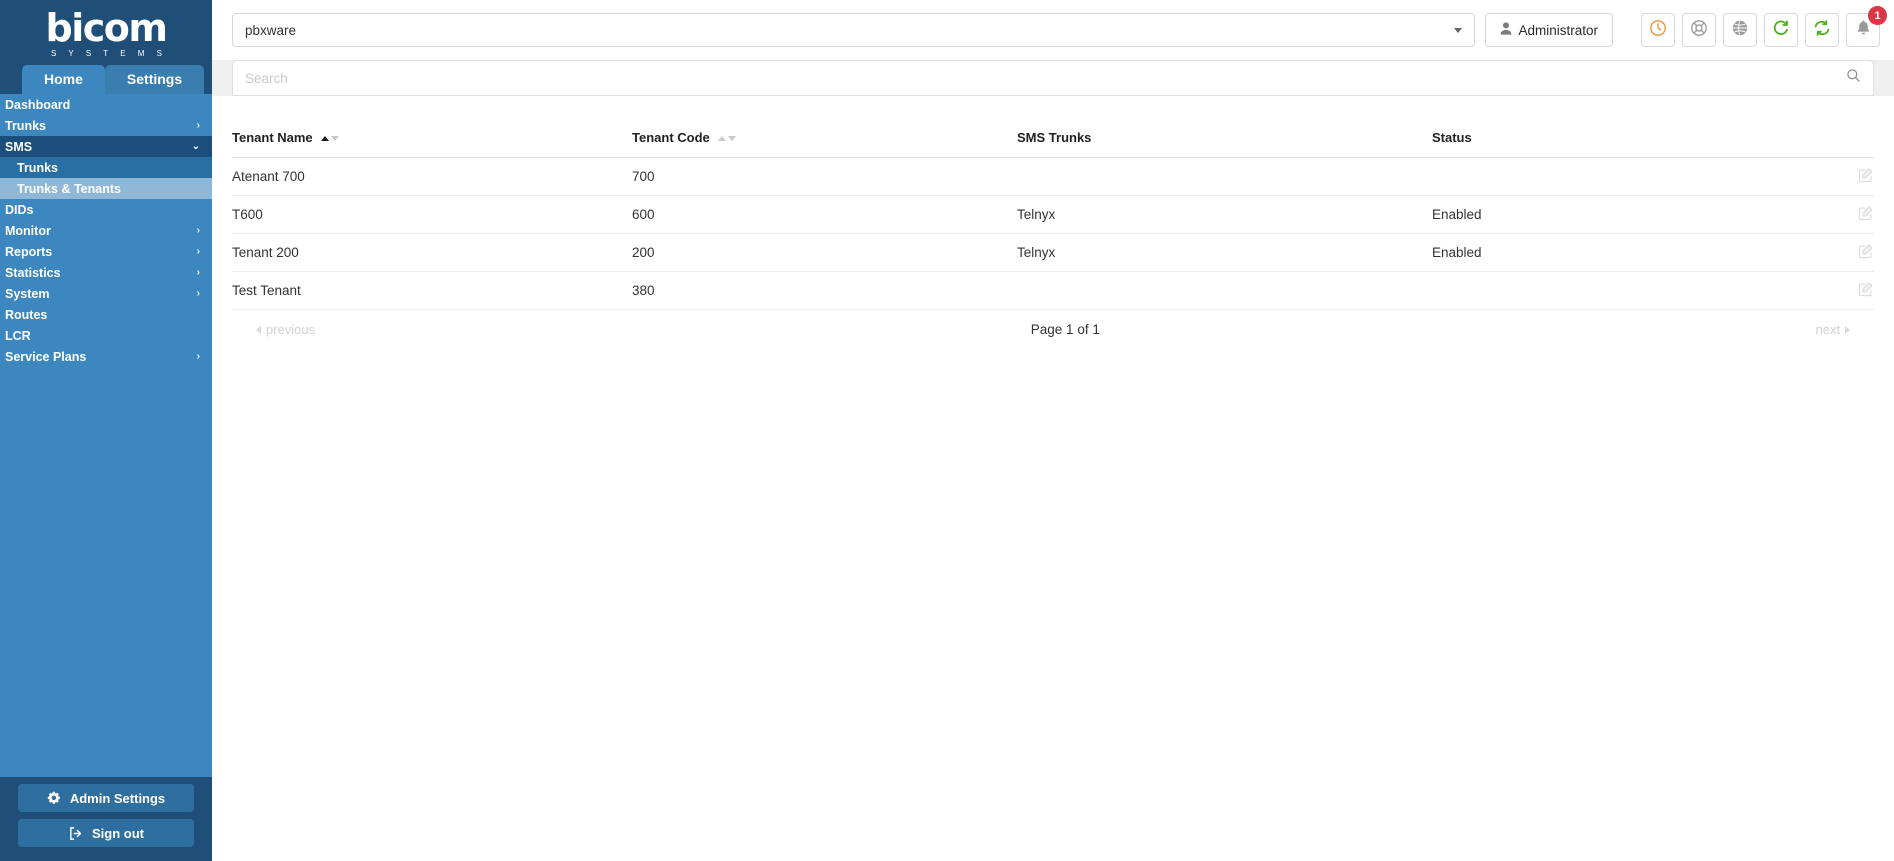 This screenshot has height=861, width=1894. What do you see at coordinates (1053, 323) in the screenshot?
I see `pagination: previous Page 1 of 1 next` at bounding box center [1053, 323].